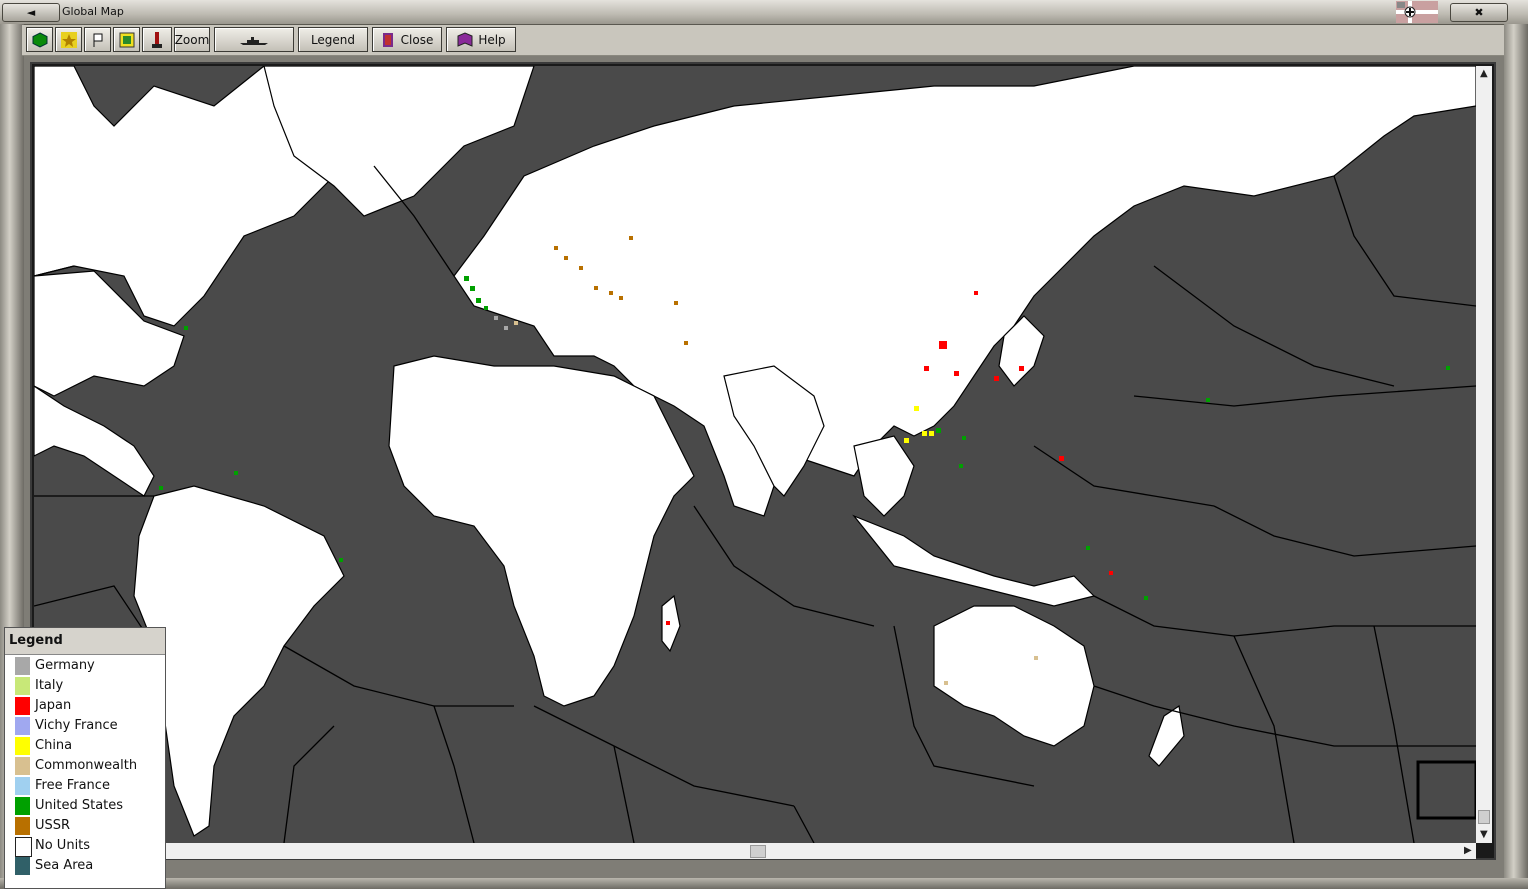  I want to click on vertical-scroll-thumb, so click(1484, 817).